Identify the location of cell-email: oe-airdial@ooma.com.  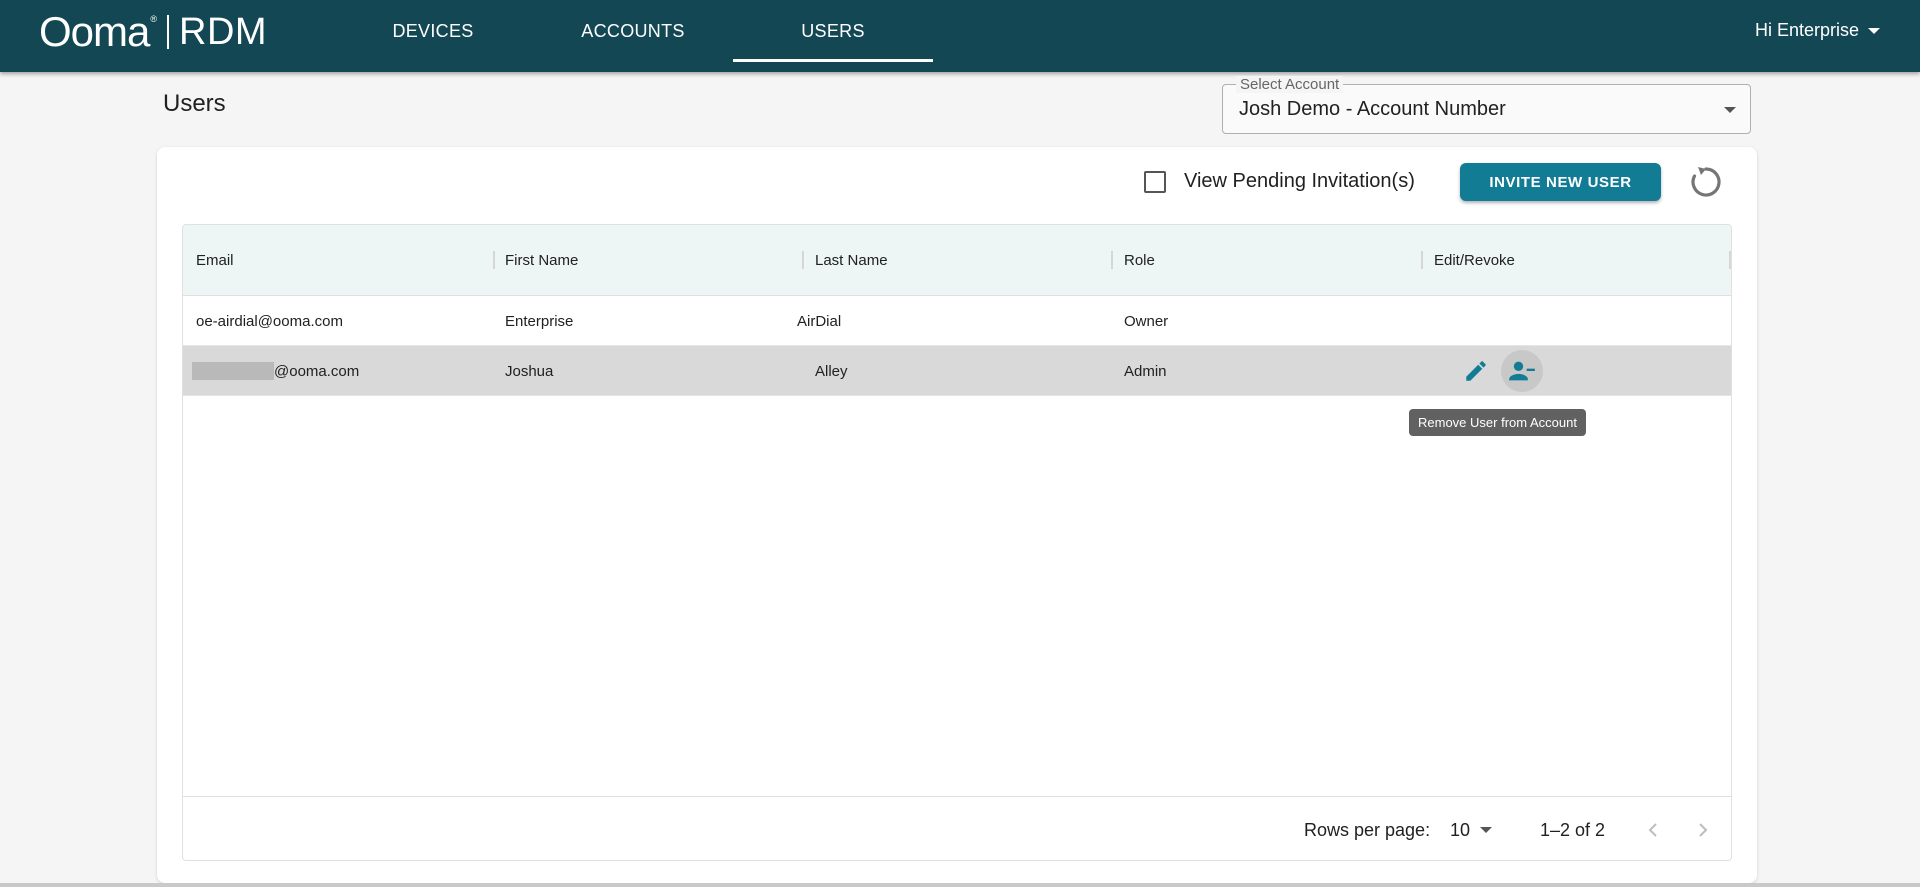
(269, 321).